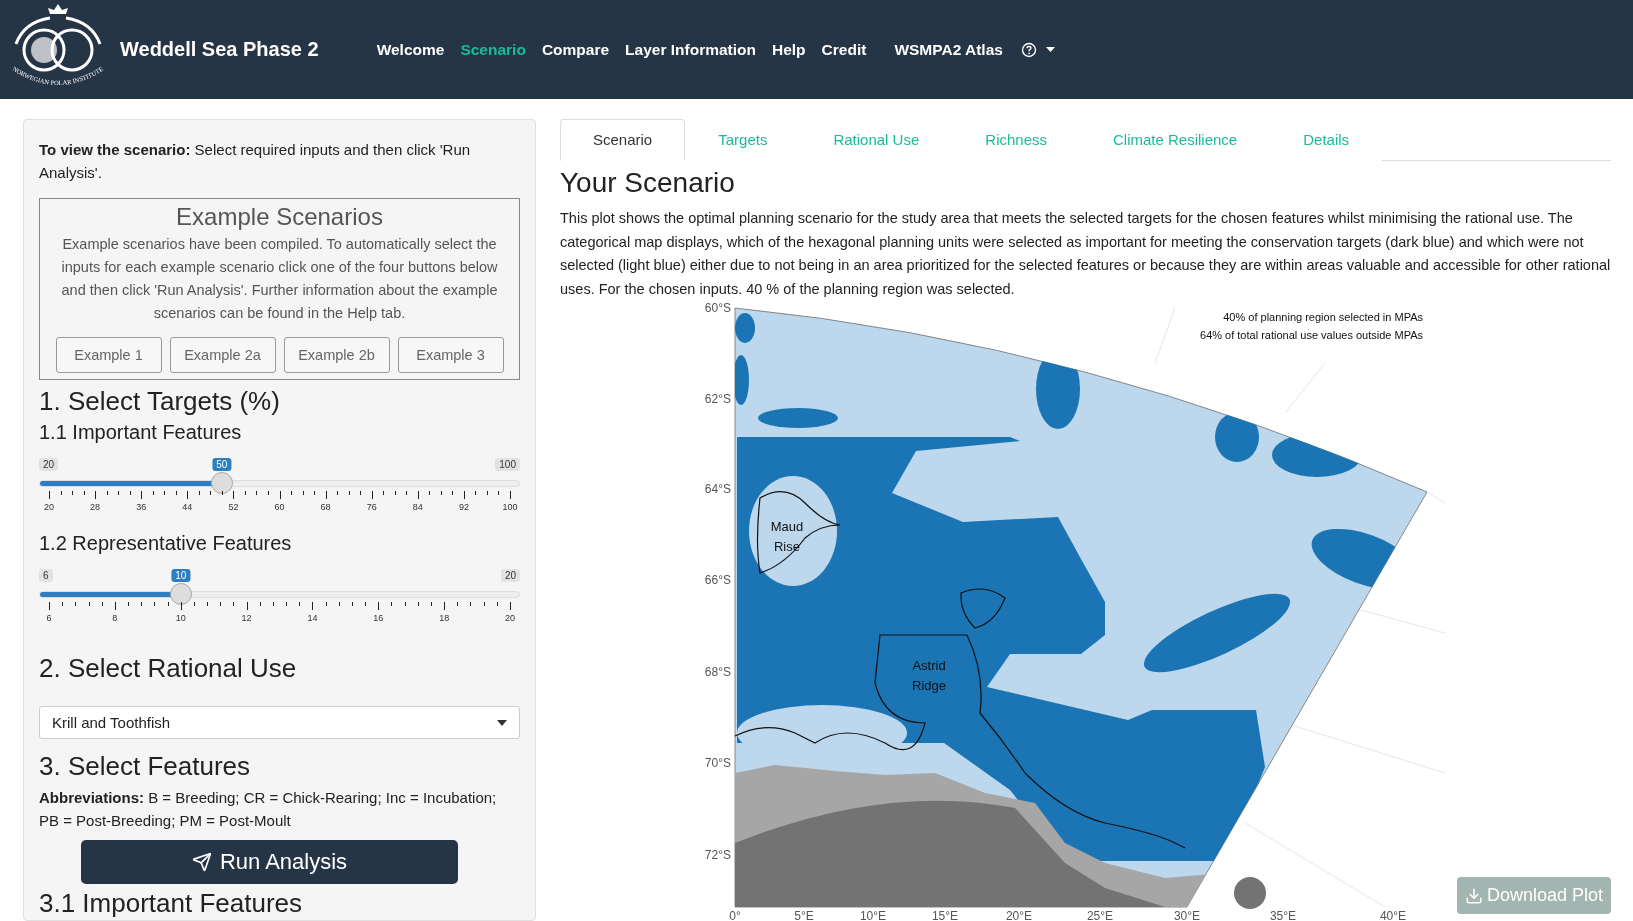  What do you see at coordinates (844, 49) in the screenshot?
I see `nav-link: Credit` at bounding box center [844, 49].